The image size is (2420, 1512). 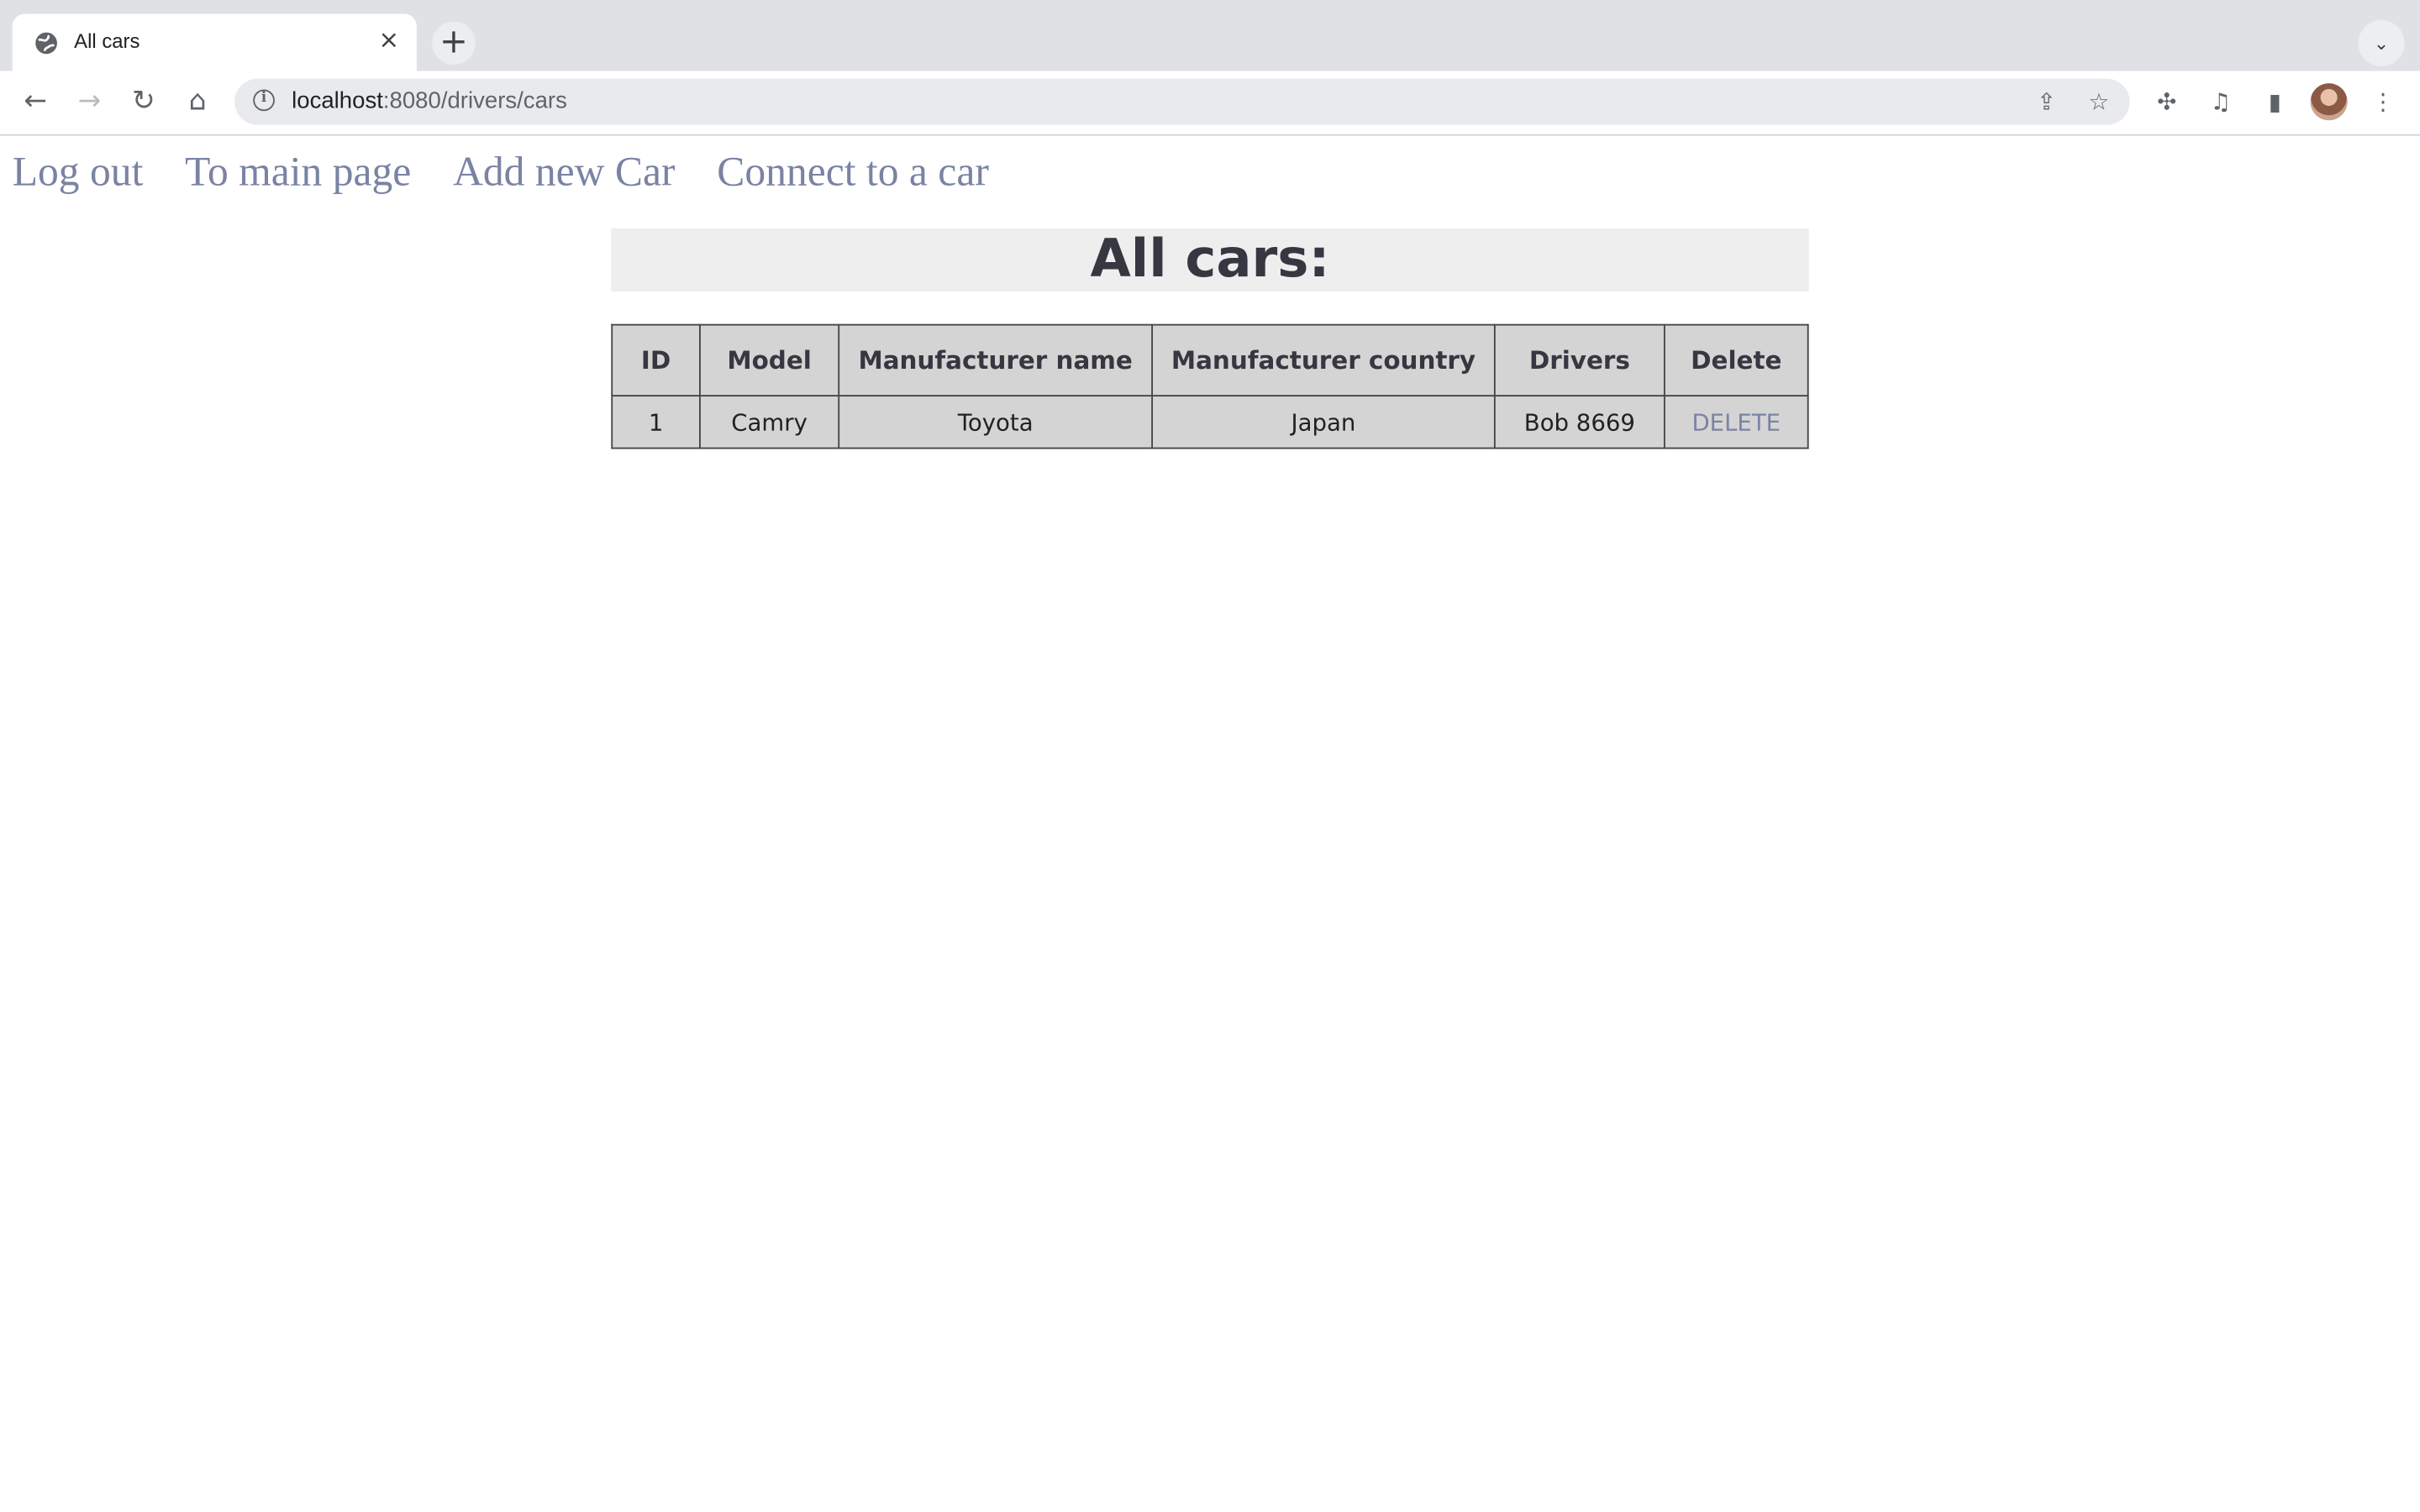 I want to click on address-bar: i localhost:8080/drivers/cars ⇪ ☆, so click(x=1182, y=101).